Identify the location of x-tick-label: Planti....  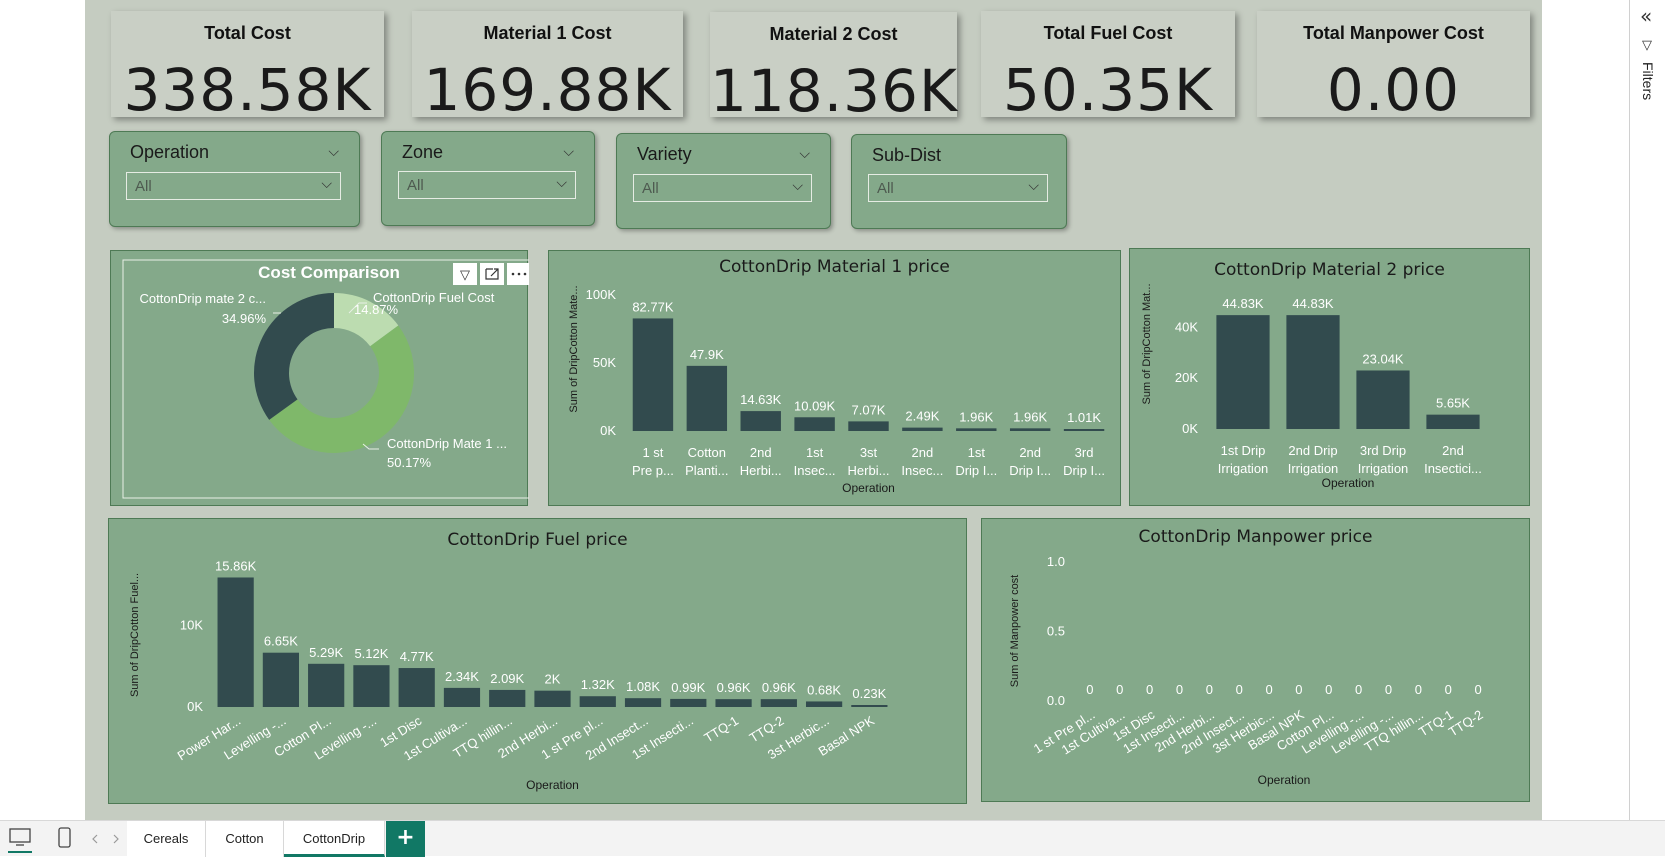
(706, 470).